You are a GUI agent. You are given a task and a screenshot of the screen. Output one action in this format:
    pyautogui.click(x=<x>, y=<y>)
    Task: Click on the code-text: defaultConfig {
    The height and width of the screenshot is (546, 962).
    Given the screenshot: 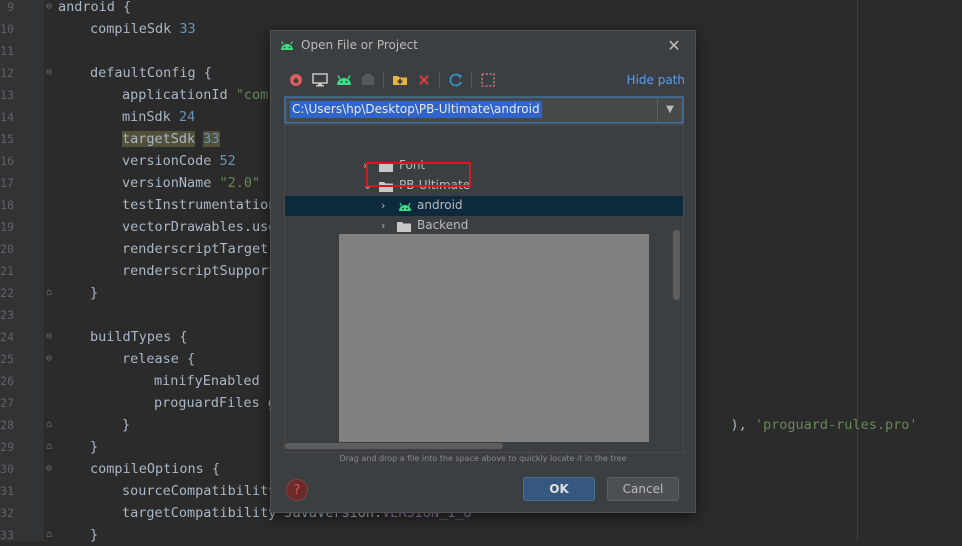 What is the action you would take?
    pyautogui.click(x=151, y=73)
    